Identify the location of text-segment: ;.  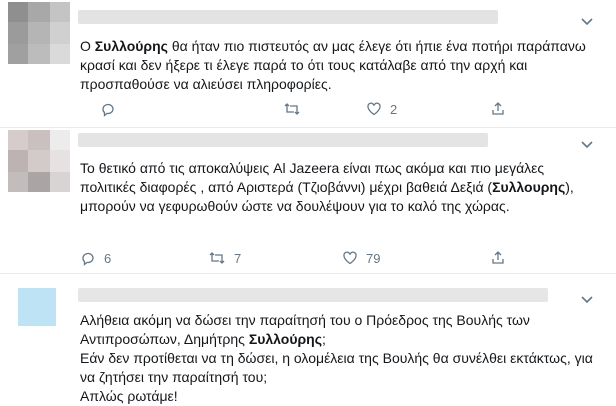
(323, 339).